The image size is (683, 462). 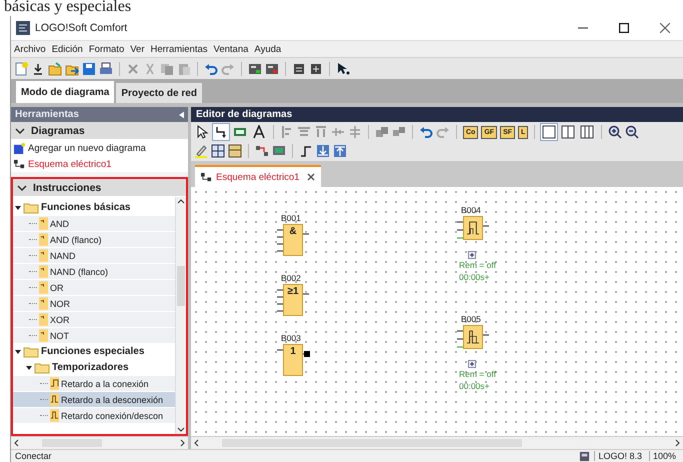 I want to click on save-icon, so click(x=89, y=69).